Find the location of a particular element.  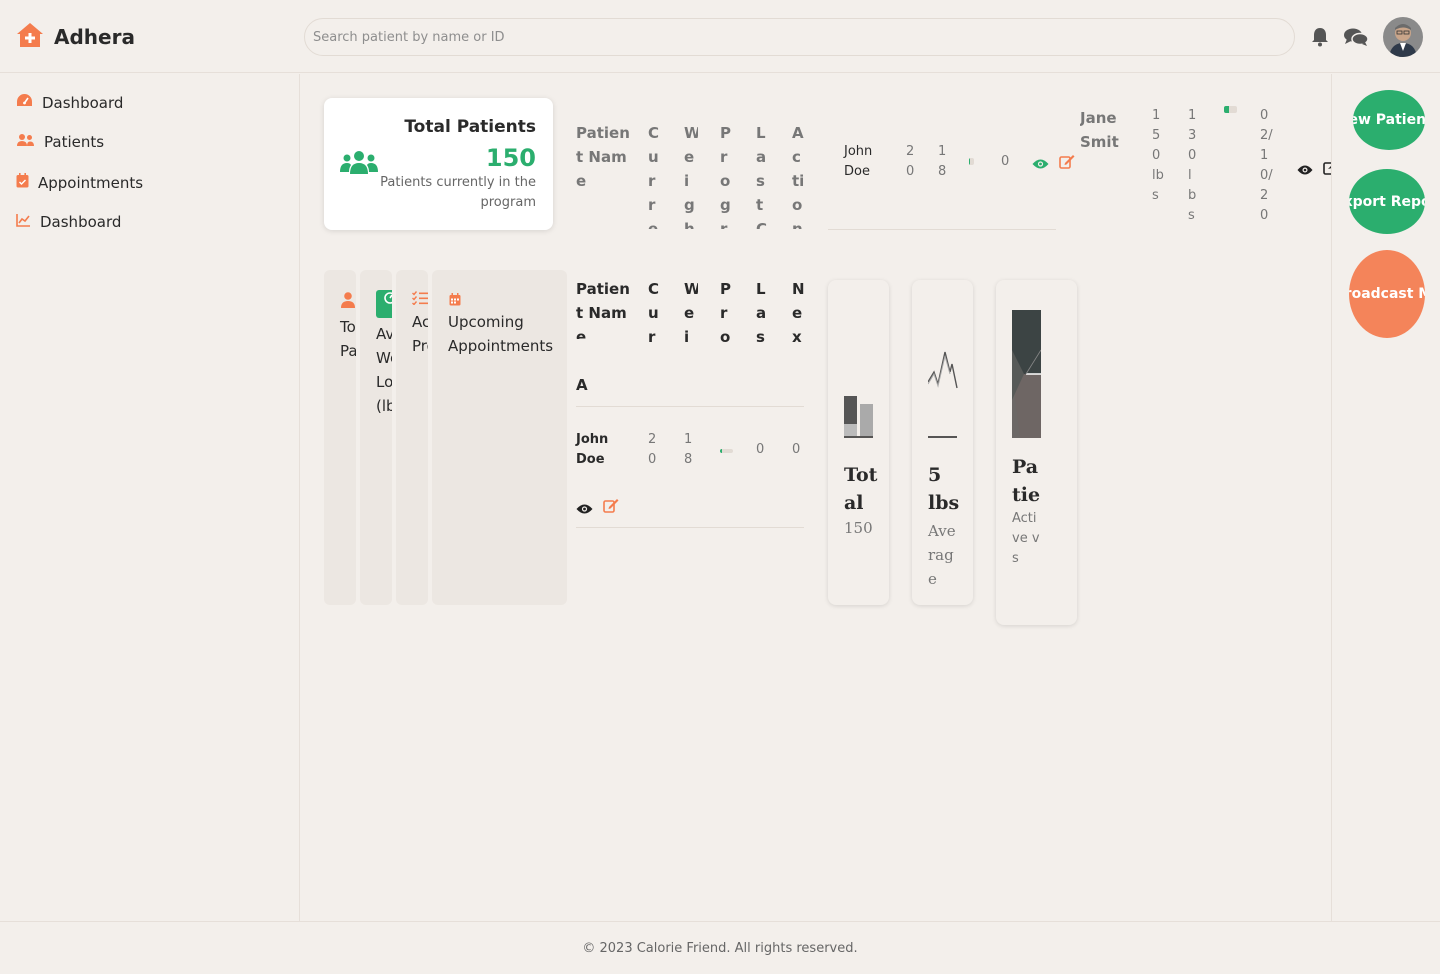

chat-icon is located at coordinates (1356, 39).